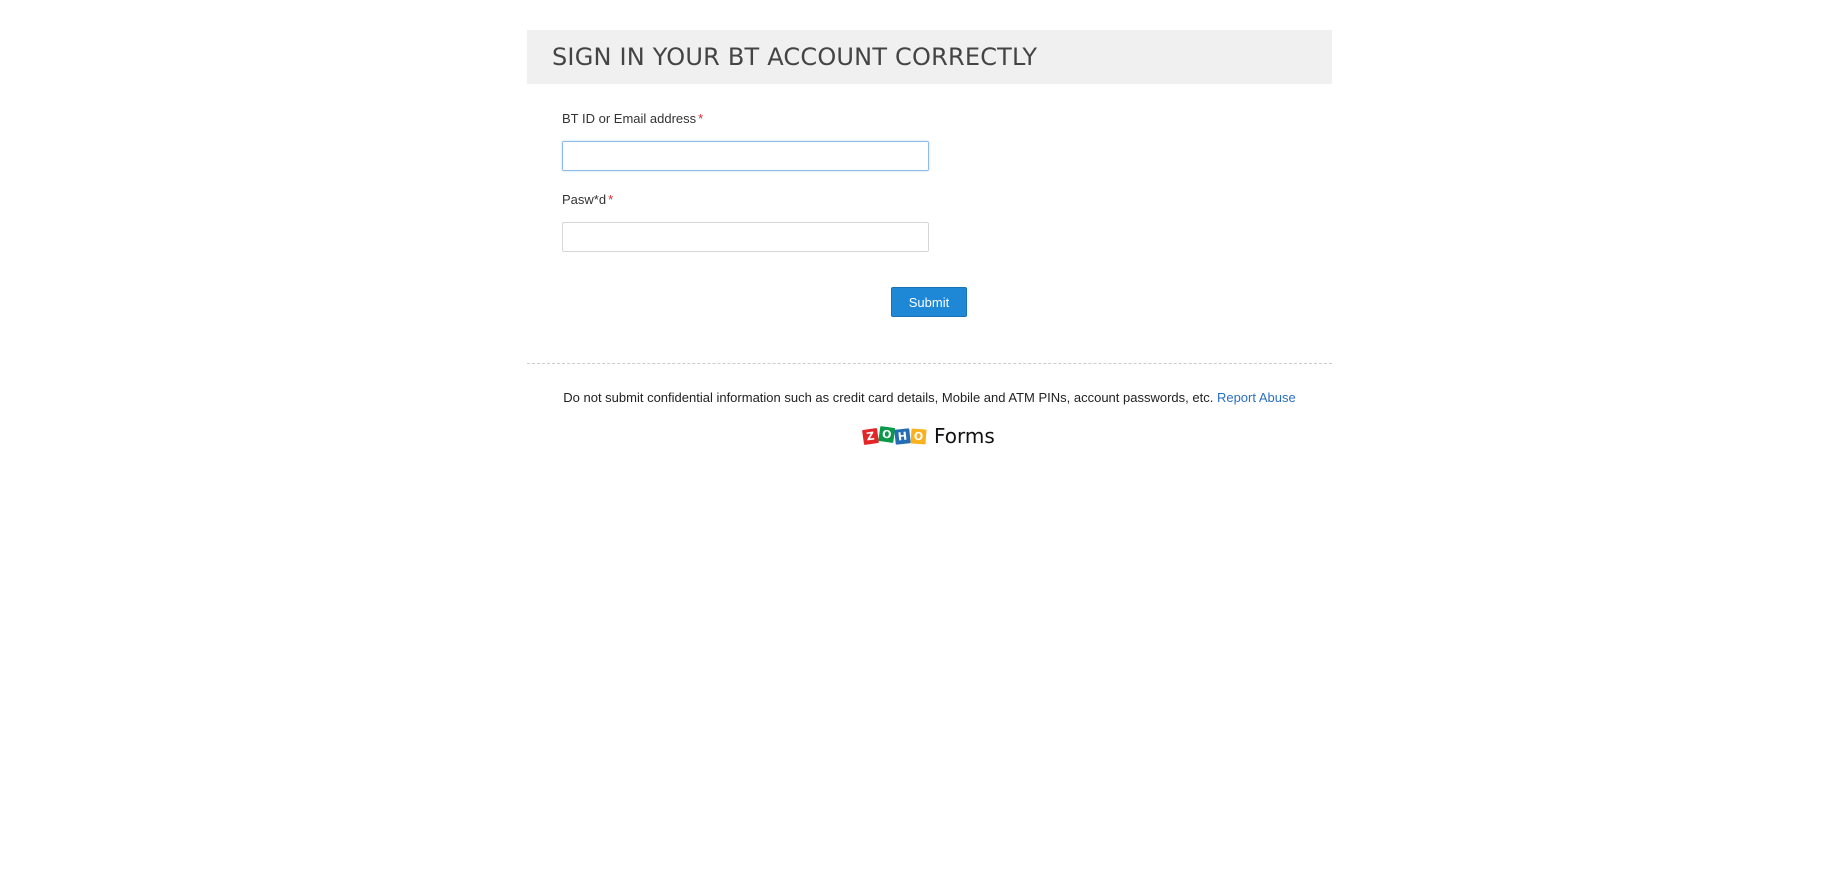  Describe the element at coordinates (745, 200) in the screenshot. I see `password-label: Pasw*d *` at that location.